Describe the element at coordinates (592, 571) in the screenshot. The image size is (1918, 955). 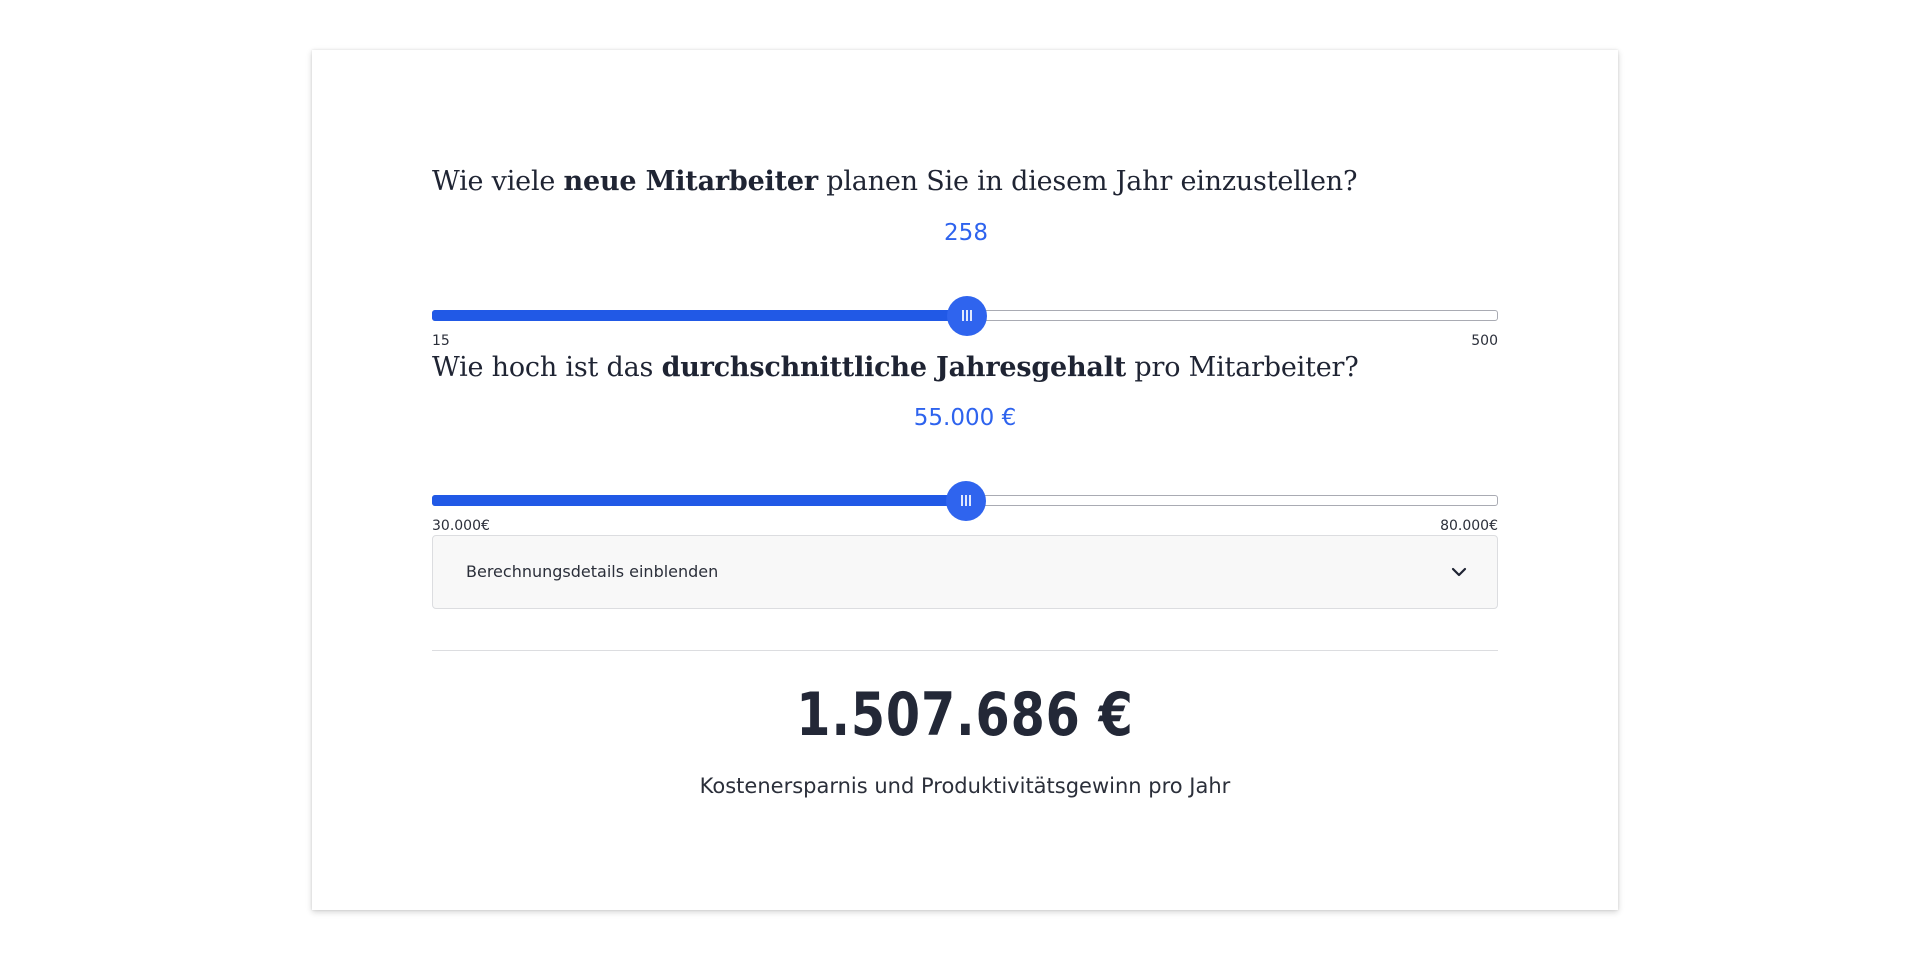
I see `details-label: Berechnungsdetails einblenden` at that location.